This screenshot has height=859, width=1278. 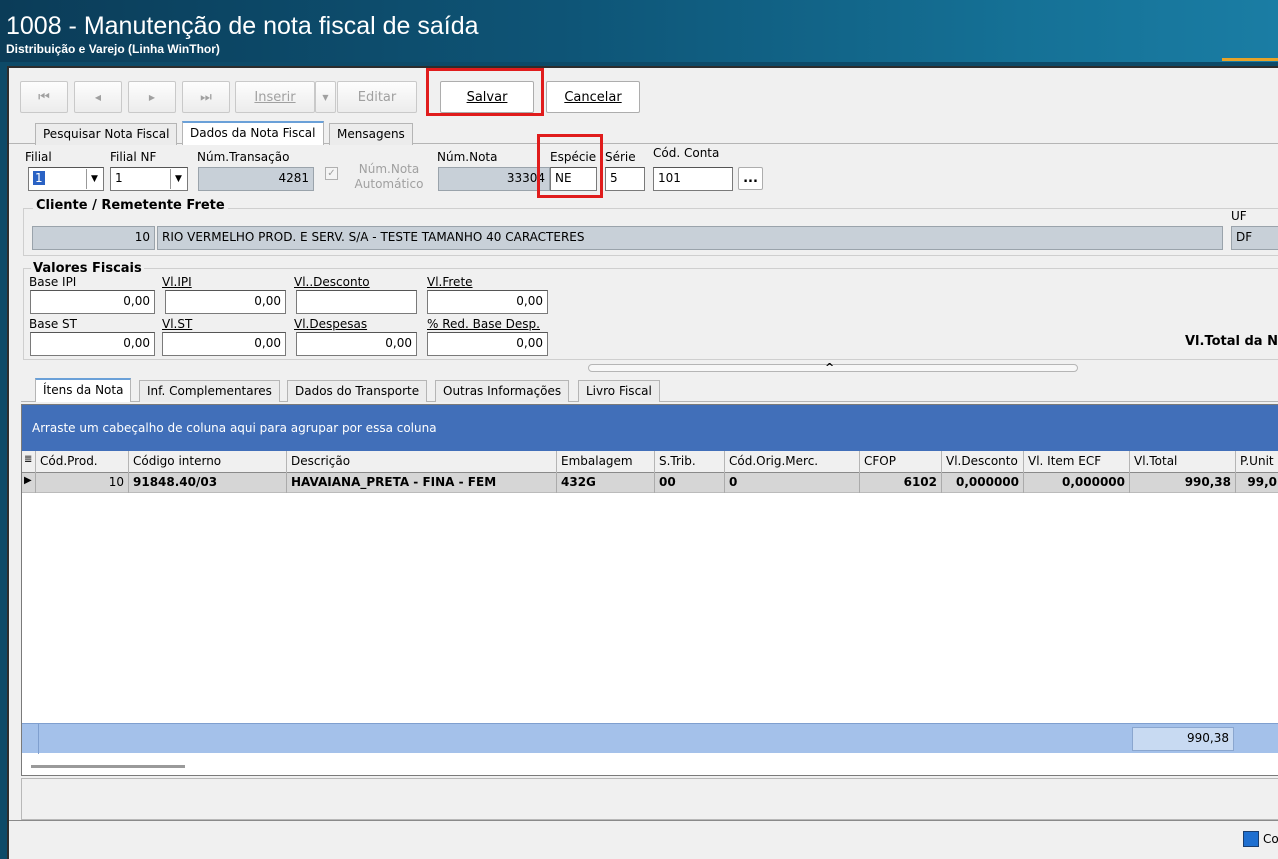 What do you see at coordinates (39, 178) in the screenshot?
I see `filial-value: 1` at bounding box center [39, 178].